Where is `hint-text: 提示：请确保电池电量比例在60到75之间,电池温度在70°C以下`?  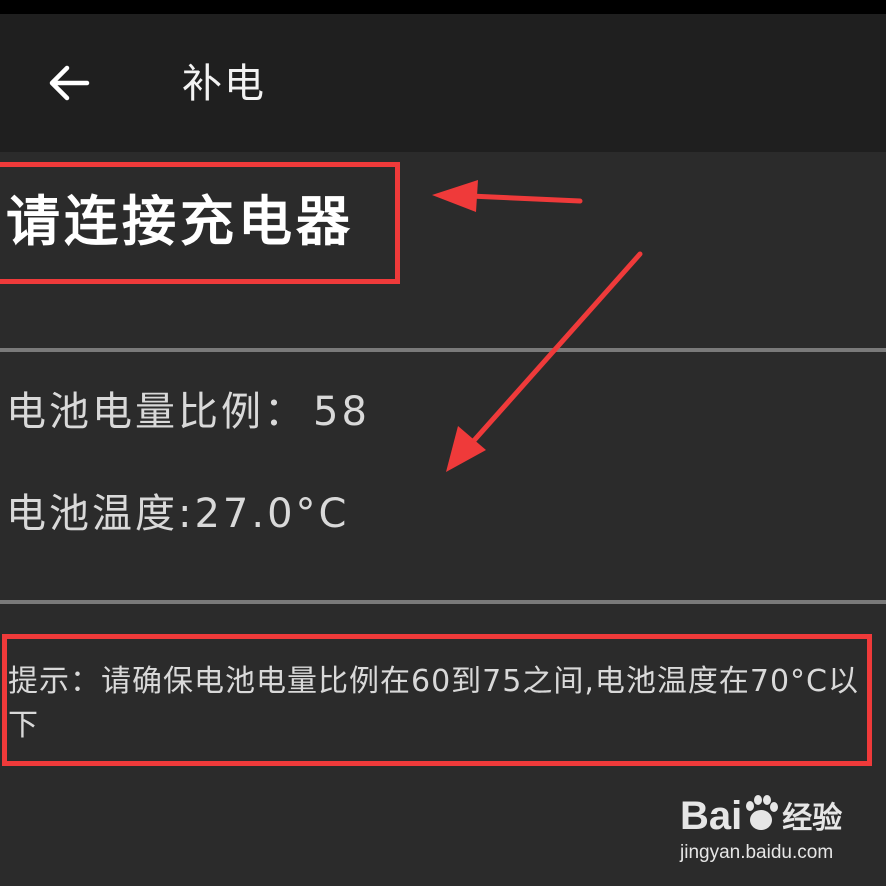
hint-text: 提示：请确保电池电量比例在60到75之间,电池温度在70°C以下 is located at coordinates (434, 703).